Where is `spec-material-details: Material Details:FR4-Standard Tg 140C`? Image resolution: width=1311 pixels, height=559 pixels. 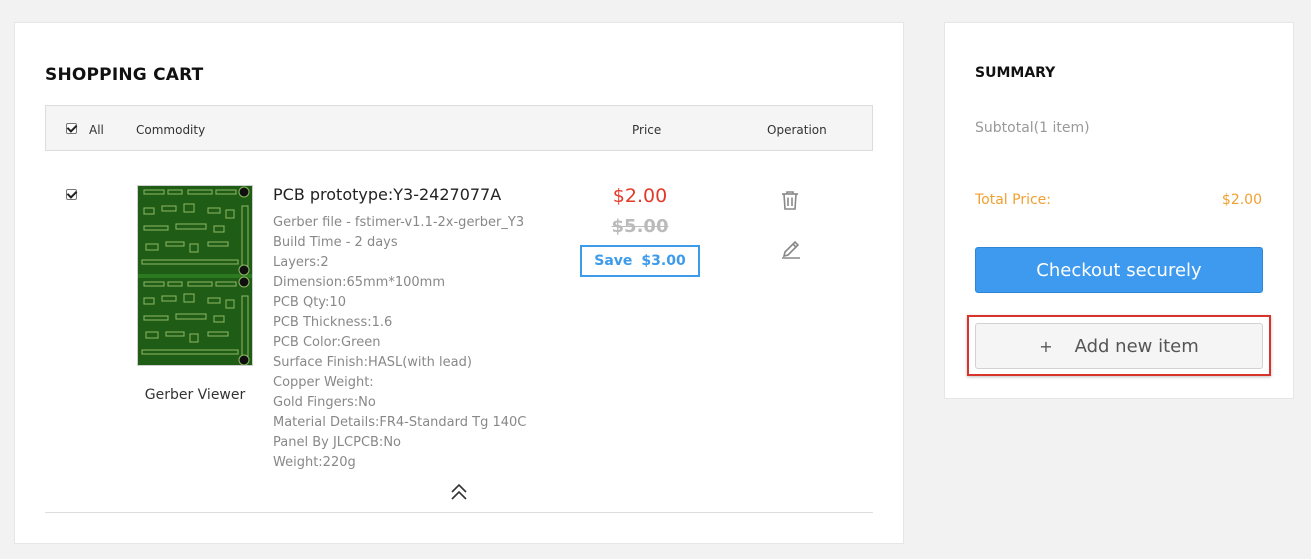
spec-material-details: Material Details:FR4-Standard Tg 140C is located at coordinates (400, 422).